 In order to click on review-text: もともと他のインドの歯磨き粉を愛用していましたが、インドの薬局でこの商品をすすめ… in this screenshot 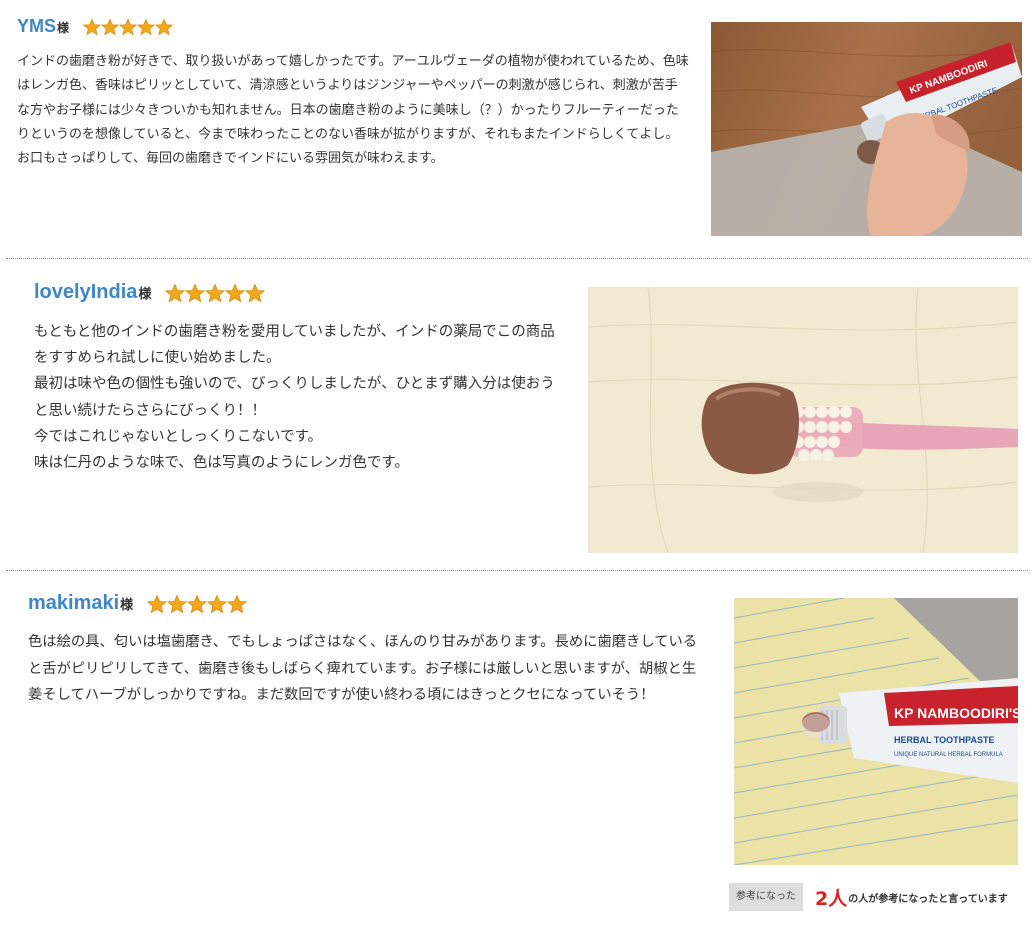, I will do `click(294, 398)`.